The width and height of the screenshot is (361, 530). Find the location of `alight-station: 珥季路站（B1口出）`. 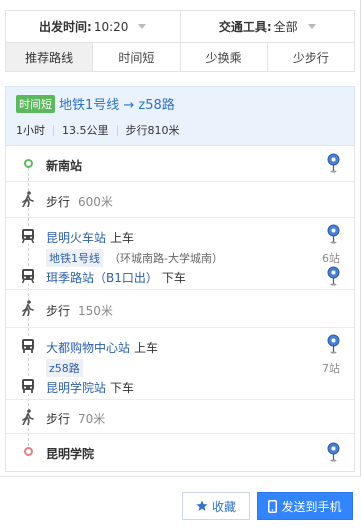

alight-station: 珥季路站（B1口出） is located at coordinates (102, 278).